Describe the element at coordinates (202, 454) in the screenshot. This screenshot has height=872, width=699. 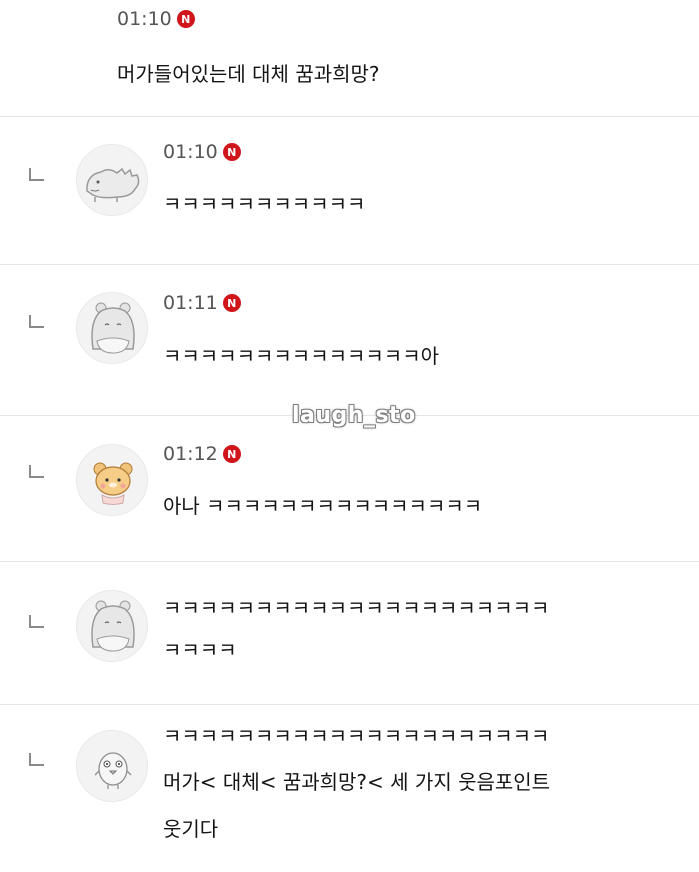
I see `comment-time: 01:12 N` at that location.